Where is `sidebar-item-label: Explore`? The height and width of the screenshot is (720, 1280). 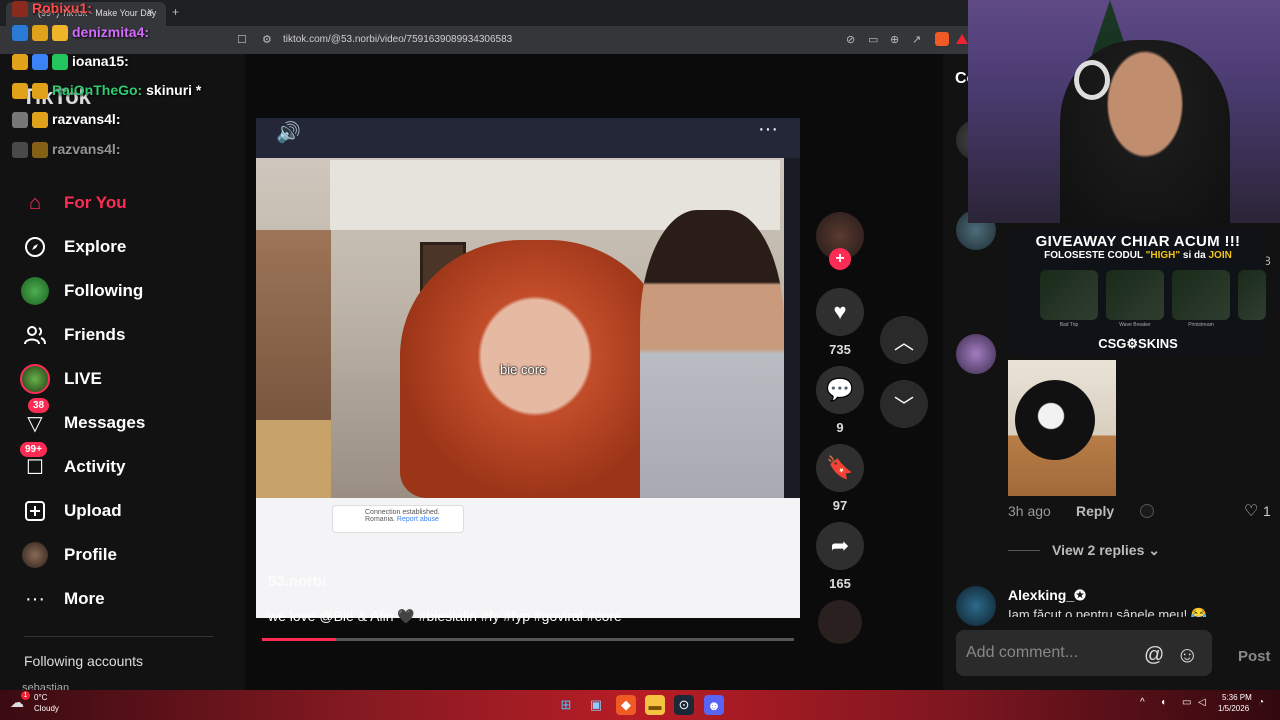 sidebar-item-label: Explore is located at coordinates (95, 246).